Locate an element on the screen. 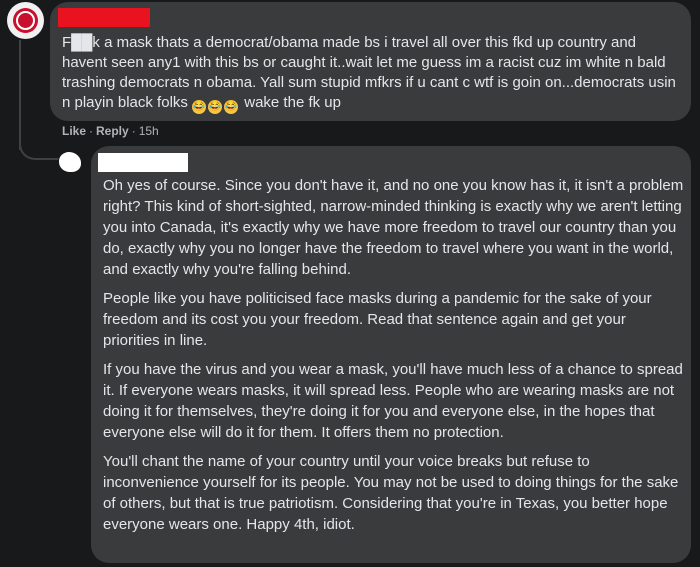 This screenshot has width=700, height=567. comment-actions: Like · Reply · 15h is located at coordinates (110, 131).